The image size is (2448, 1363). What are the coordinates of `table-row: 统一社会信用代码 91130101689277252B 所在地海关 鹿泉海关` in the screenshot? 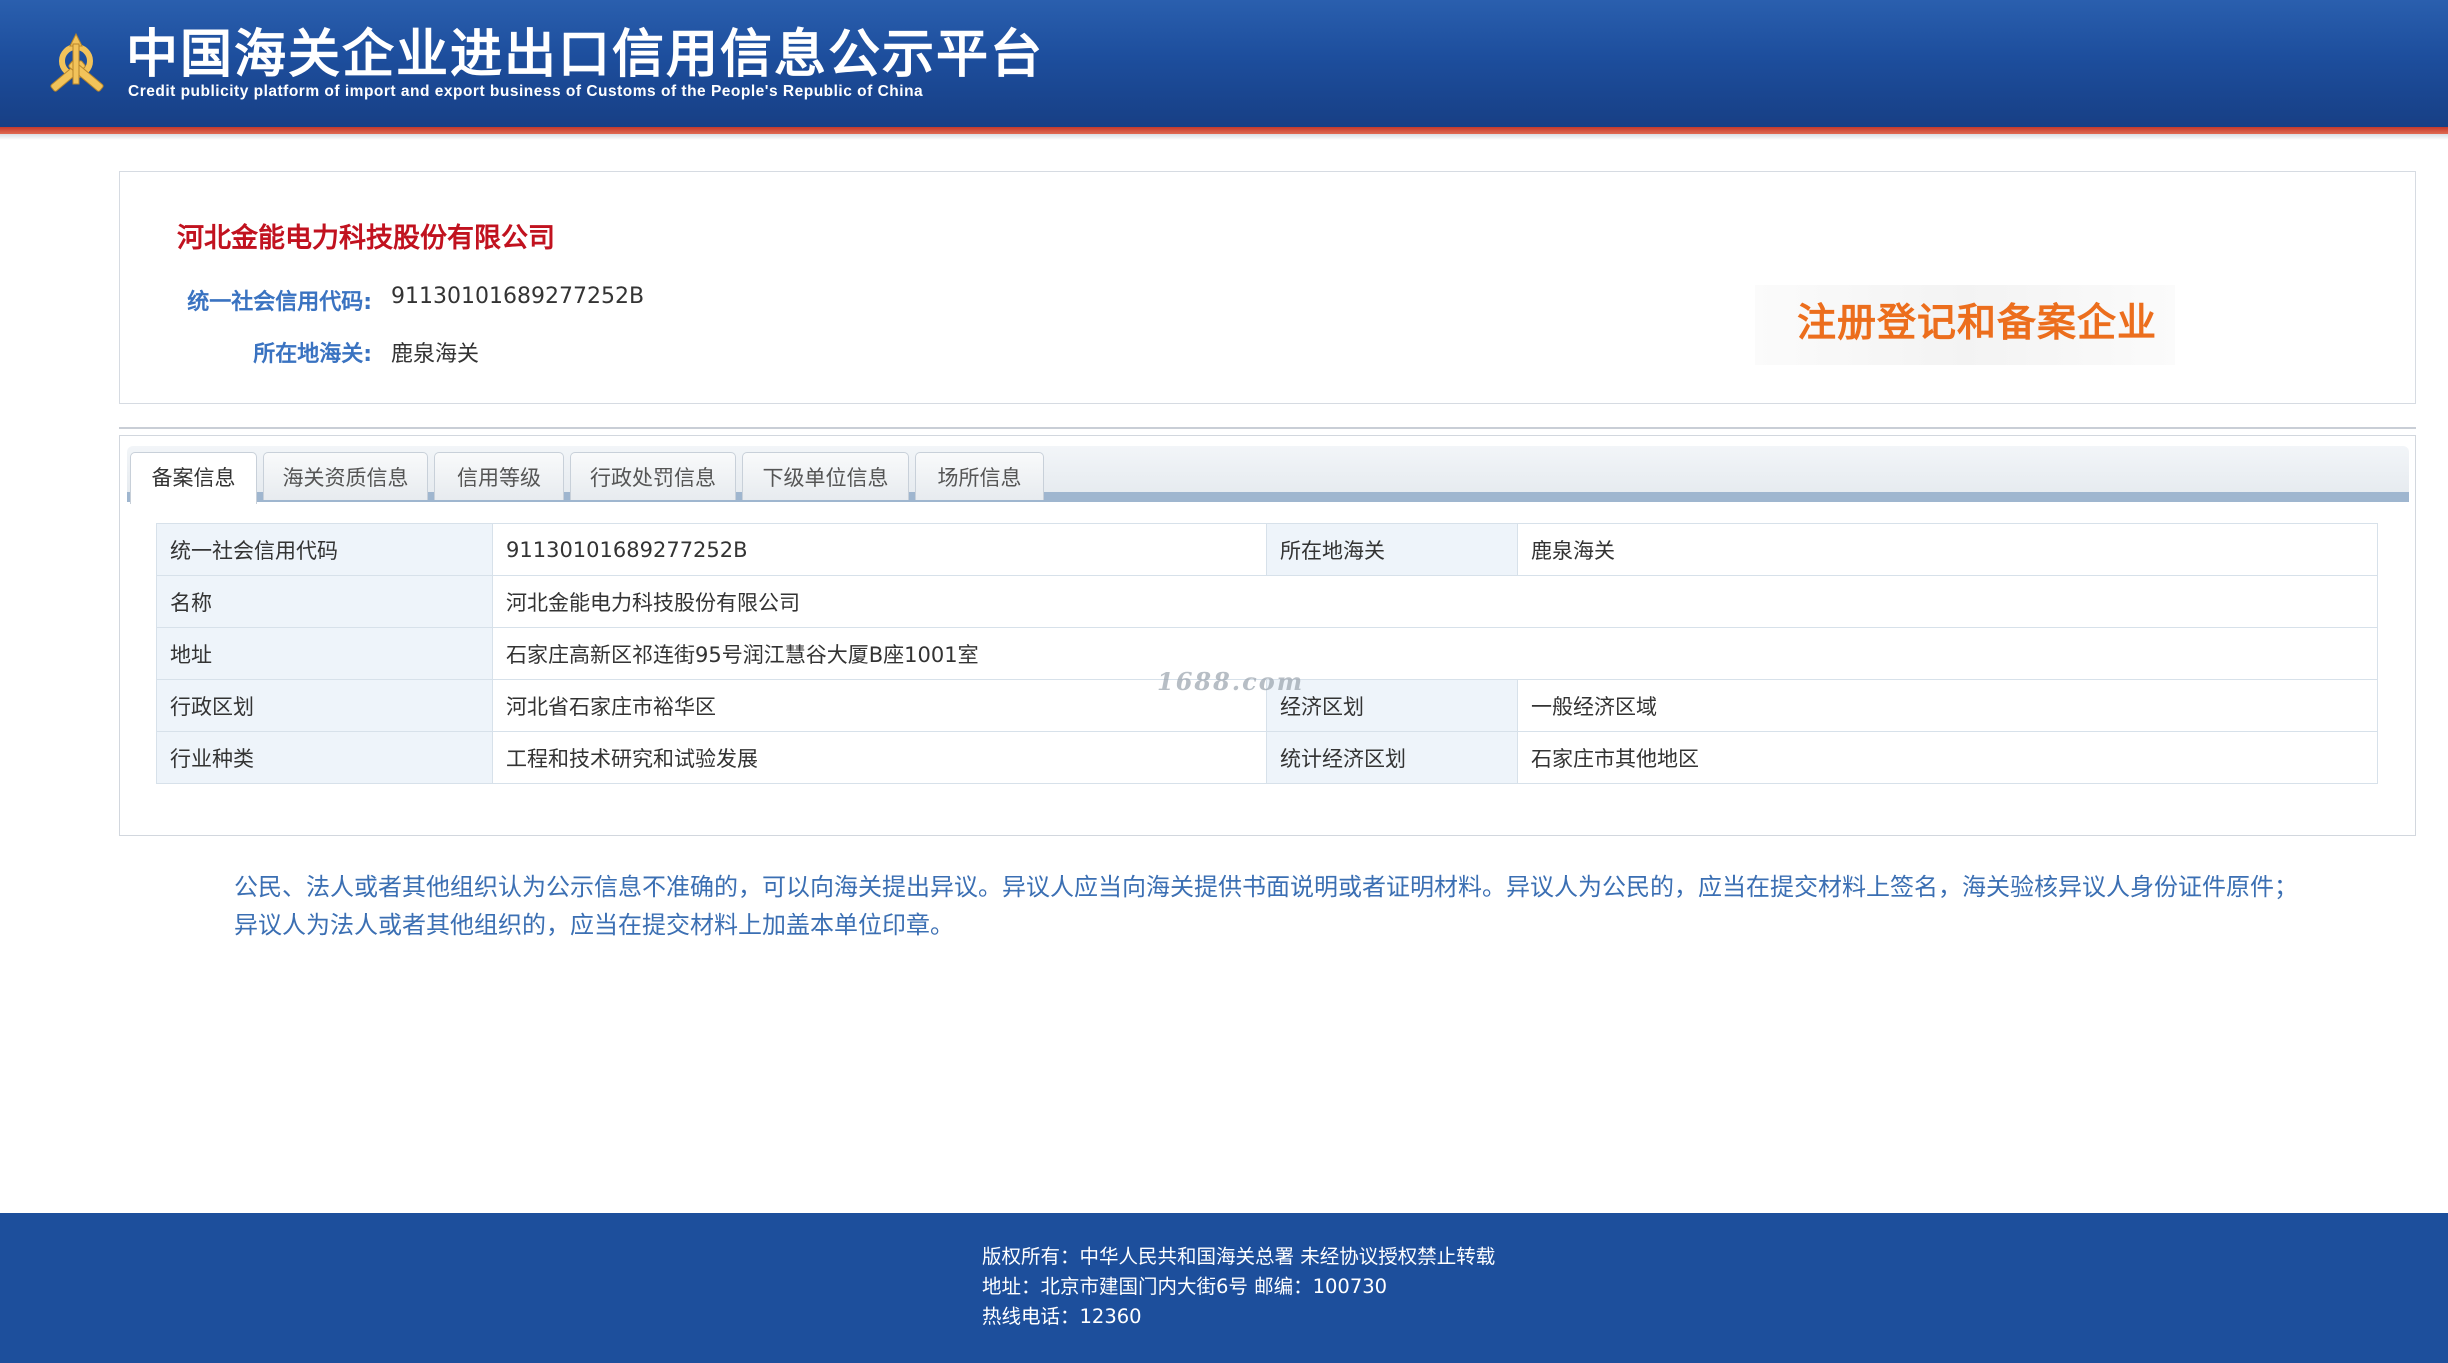 It's located at (1267, 549).